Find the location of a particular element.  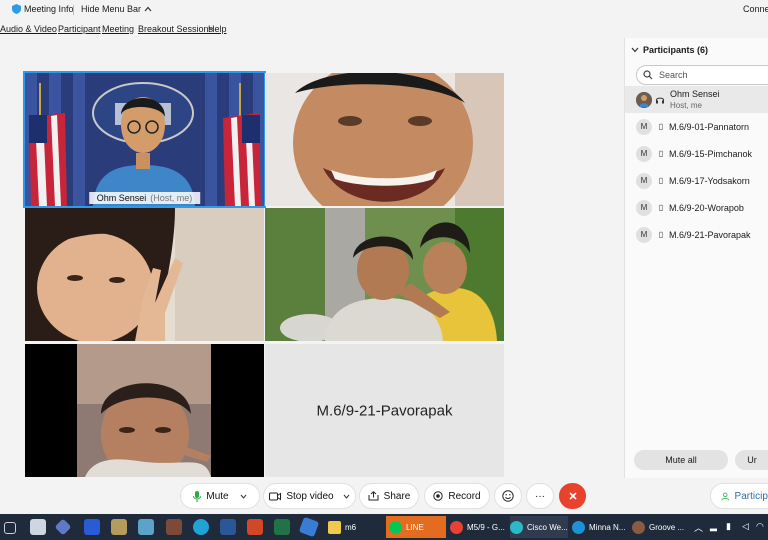

taskbar-app-line: LINE is located at coordinates (416, 527).